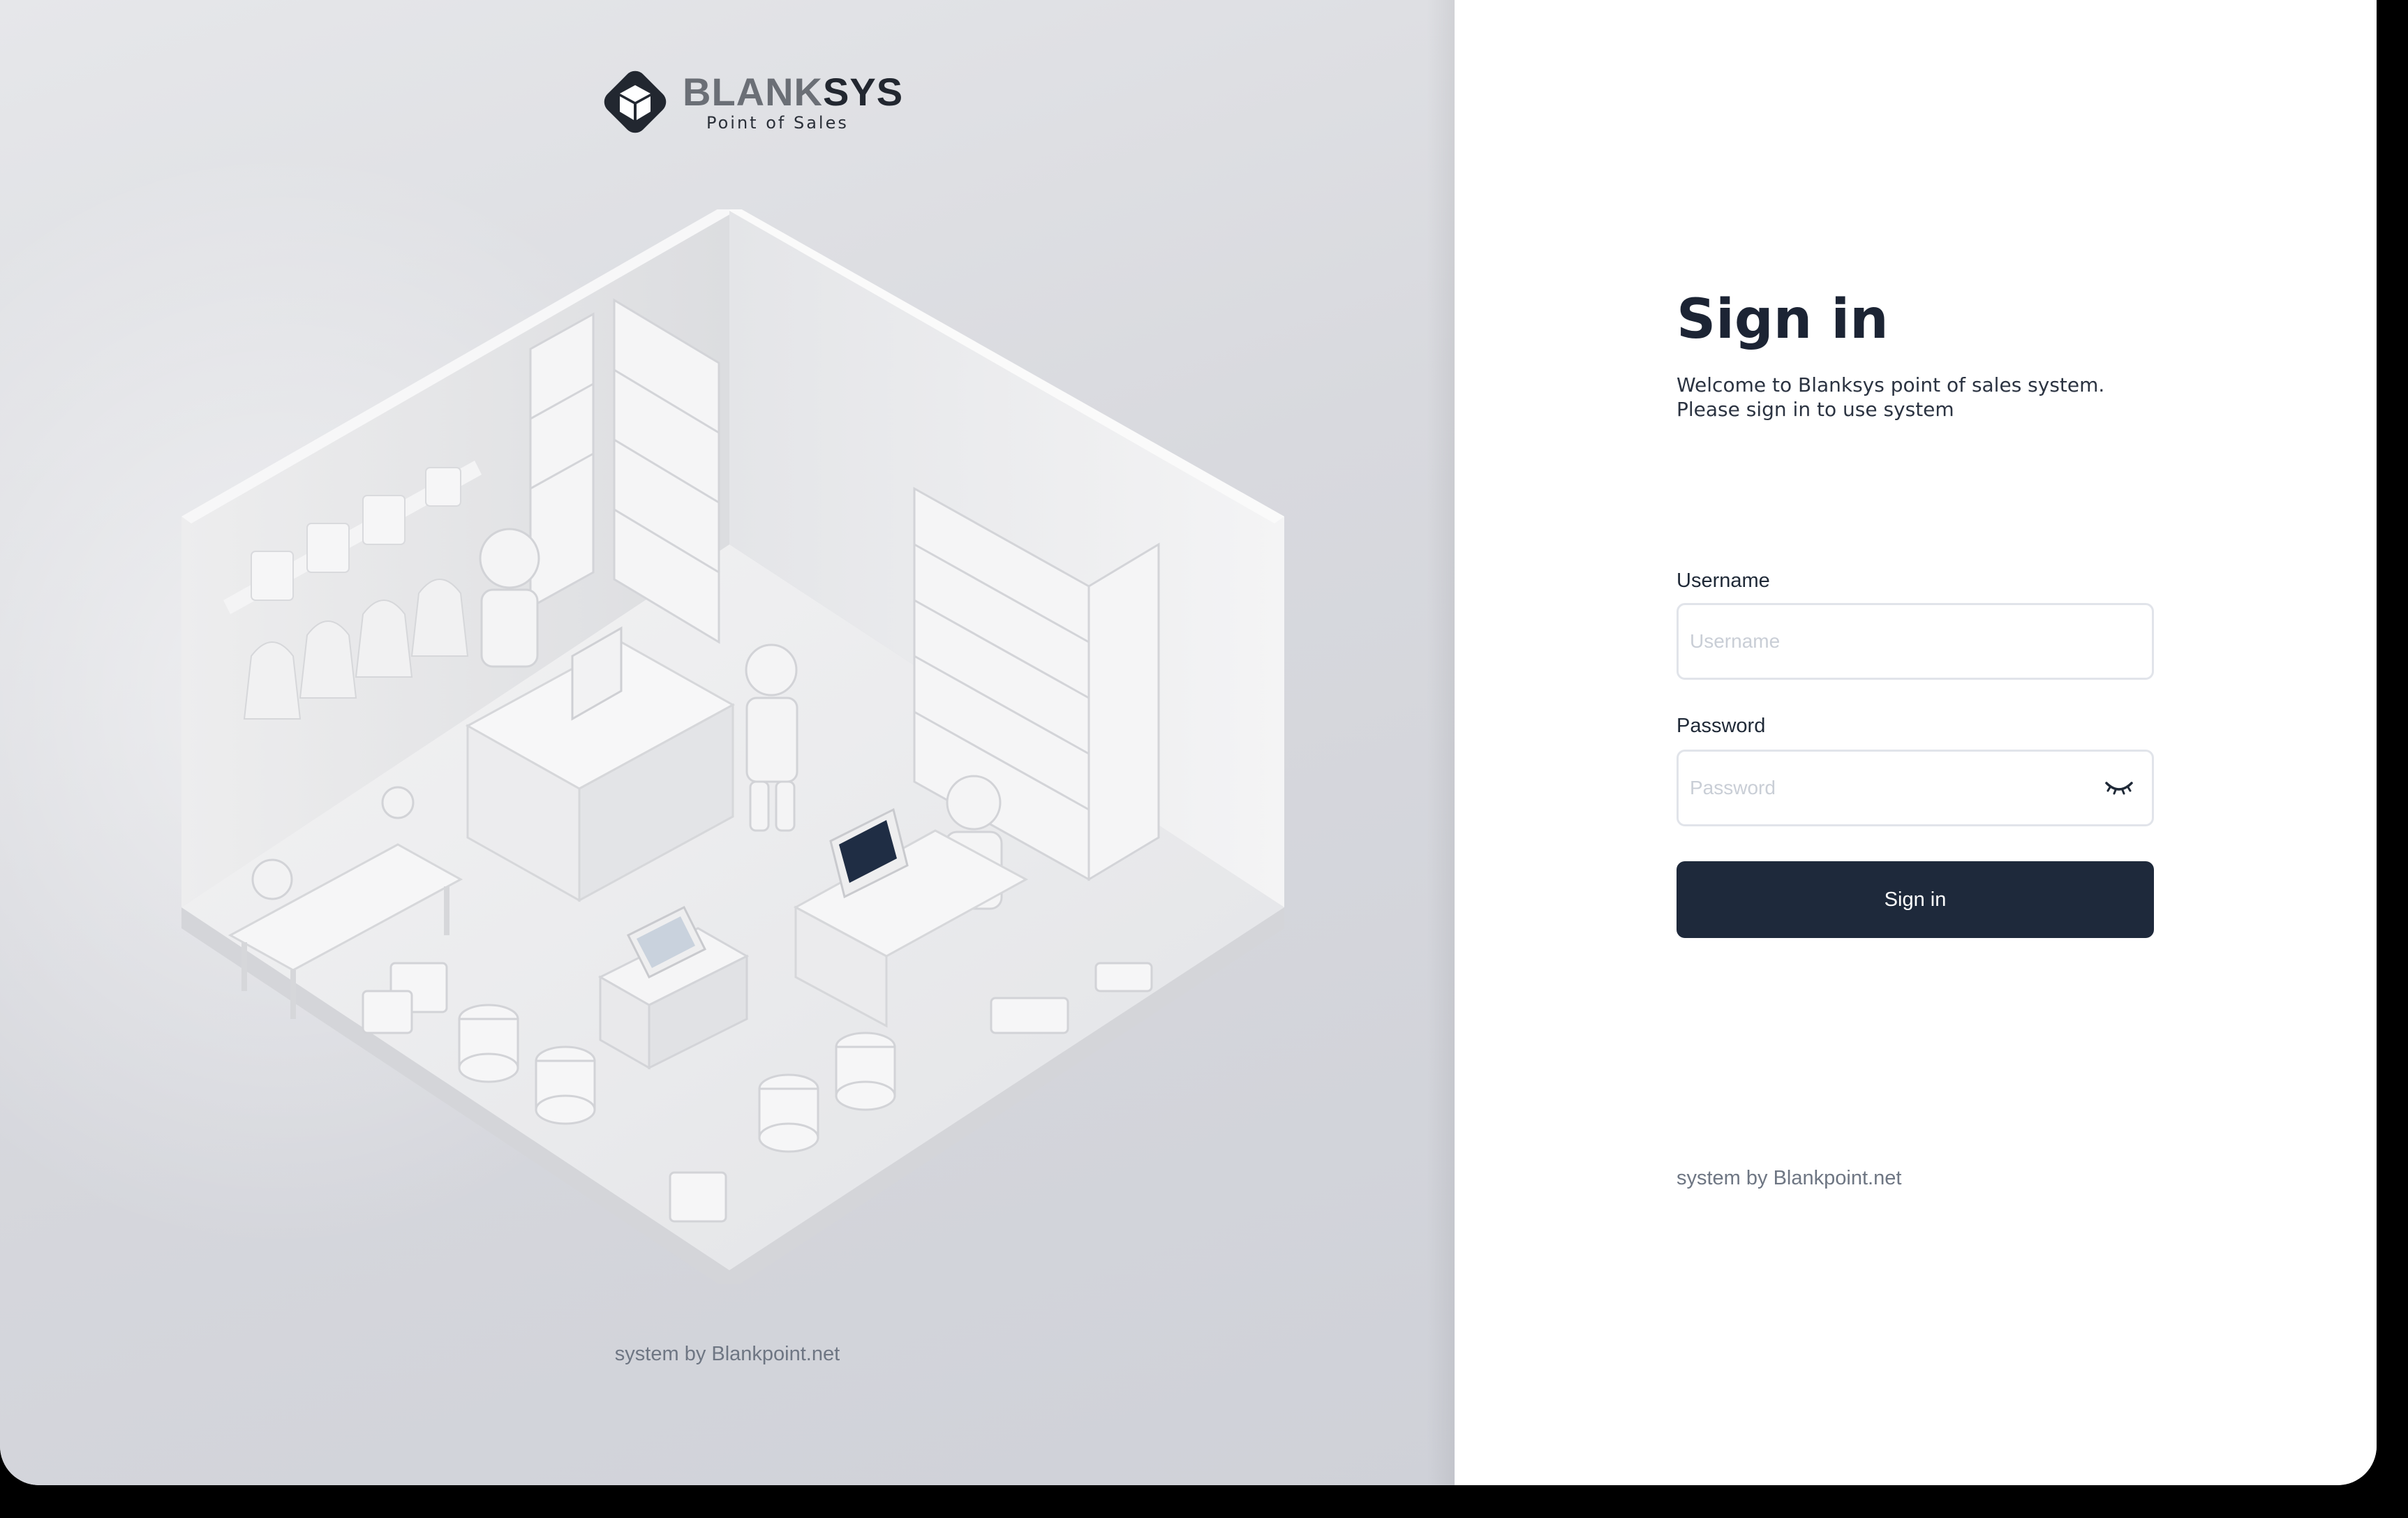 The image size is (2408, 1518). I want to click on brand-tagline: Point of Sales, so click(777, 123).